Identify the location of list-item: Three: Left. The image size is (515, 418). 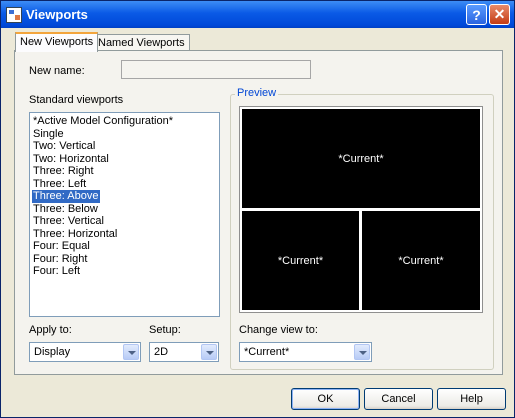
(124, 184).